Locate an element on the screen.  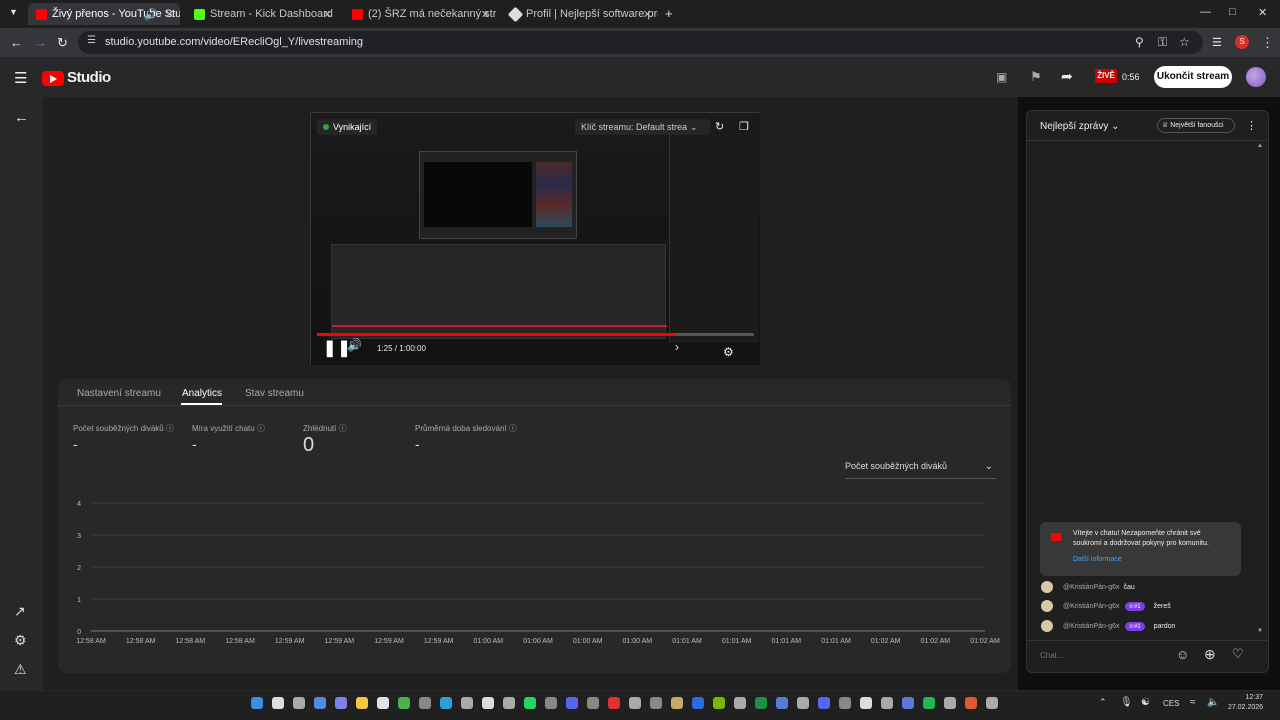
reload-icon: ↻ is located at coordinates (62, 43).